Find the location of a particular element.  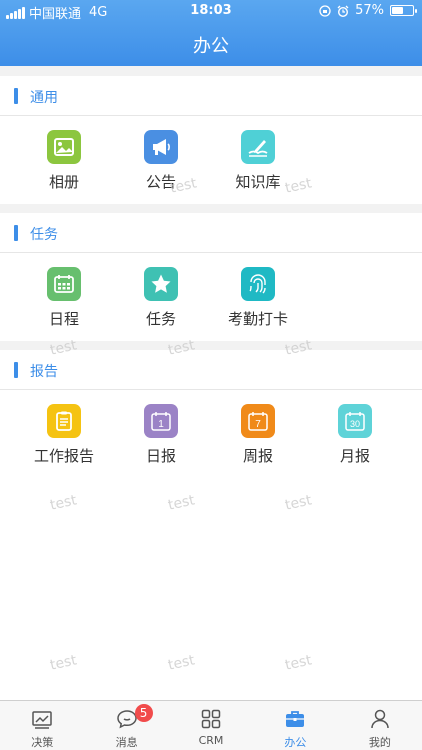

person-icon is located at coordinates (380, 722).